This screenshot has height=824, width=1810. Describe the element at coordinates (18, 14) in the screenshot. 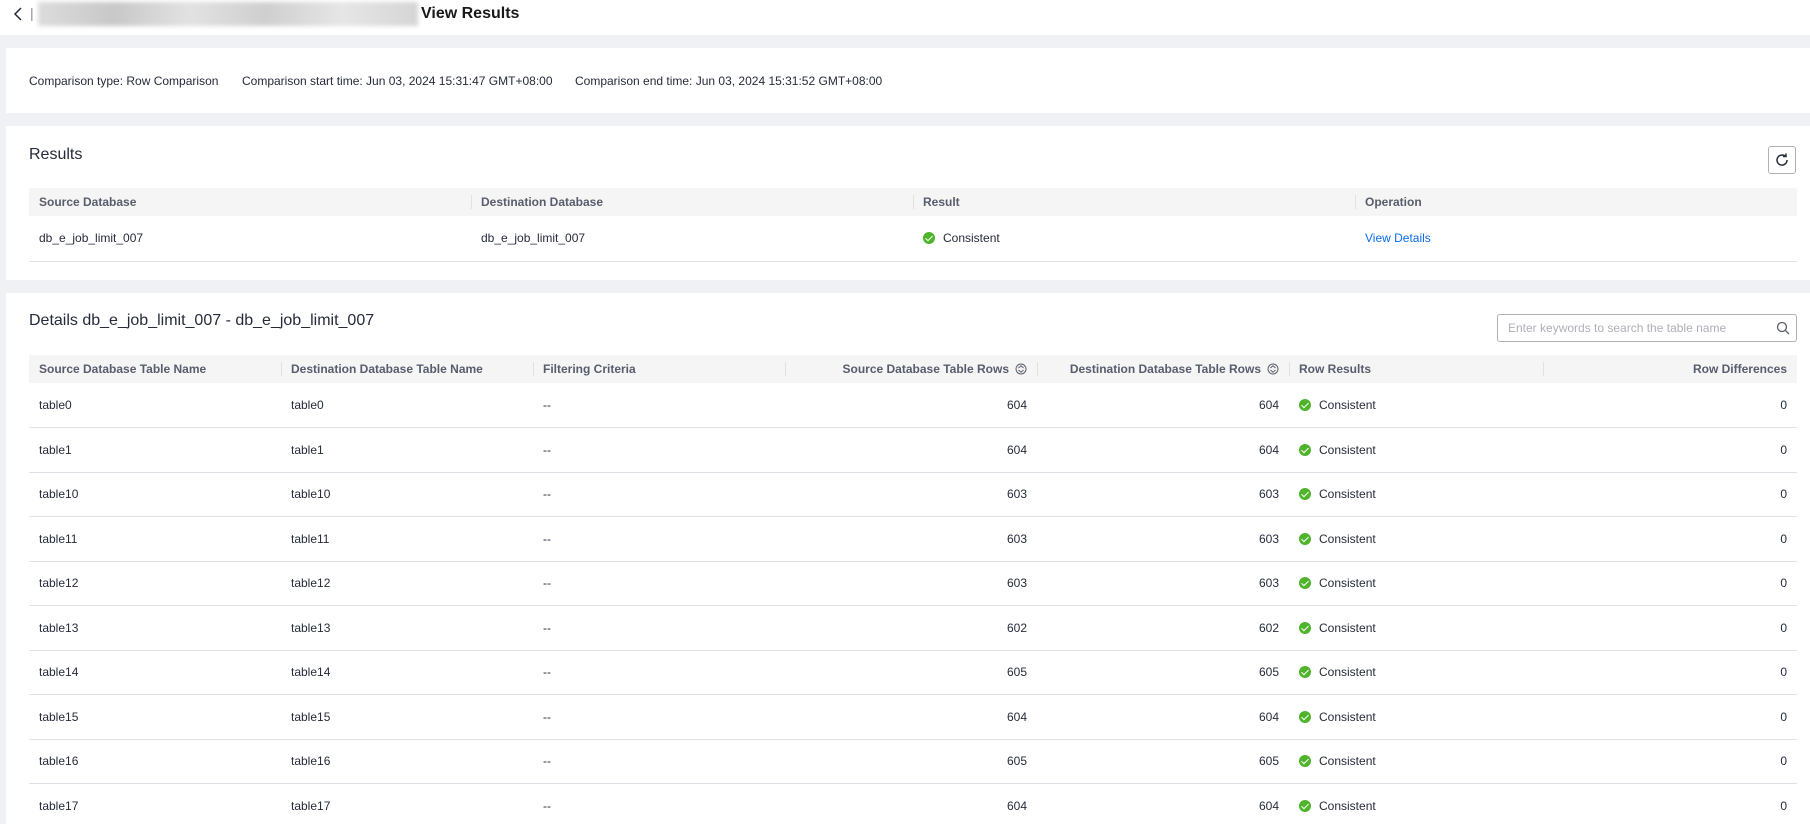

I see `back-arrow-icon` at that location.